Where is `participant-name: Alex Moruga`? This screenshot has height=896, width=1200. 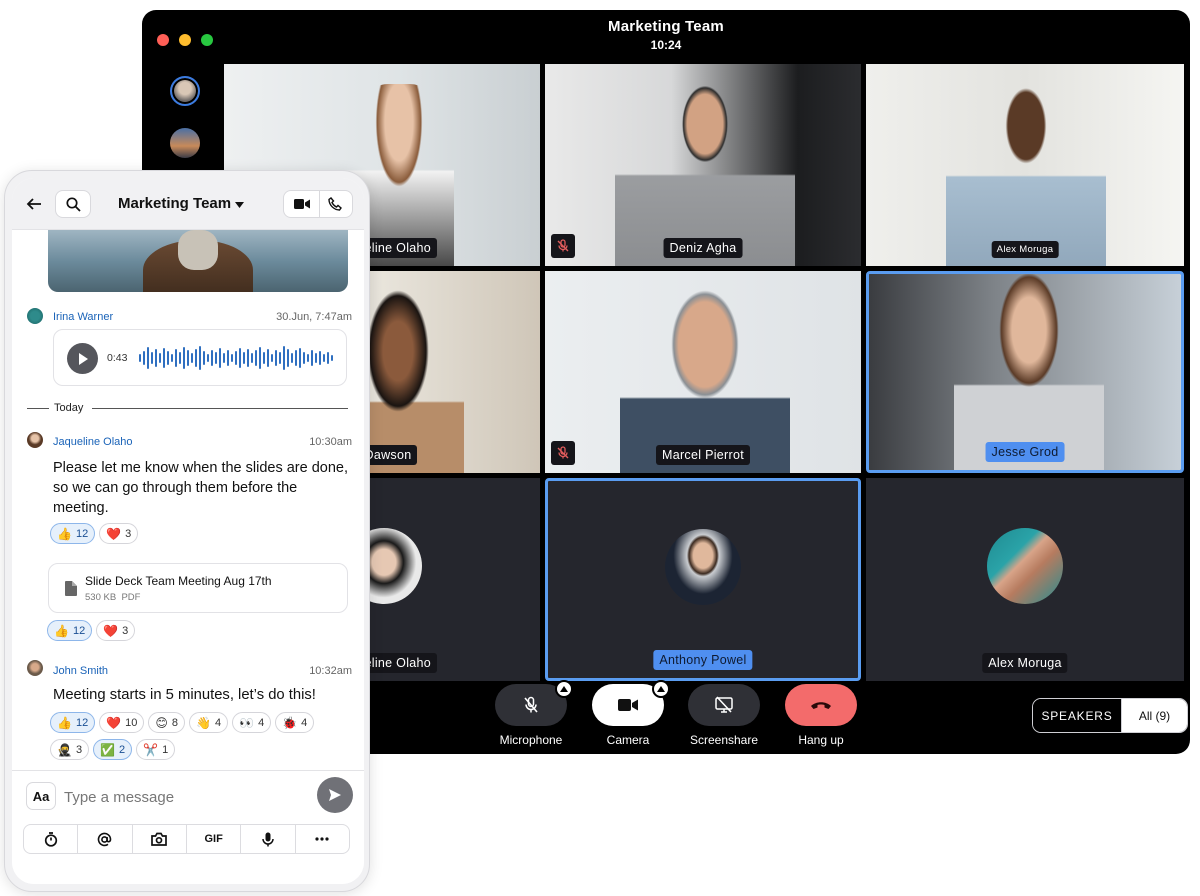
participant-name: Alex Moruga is located at coordinates (1025, 249).